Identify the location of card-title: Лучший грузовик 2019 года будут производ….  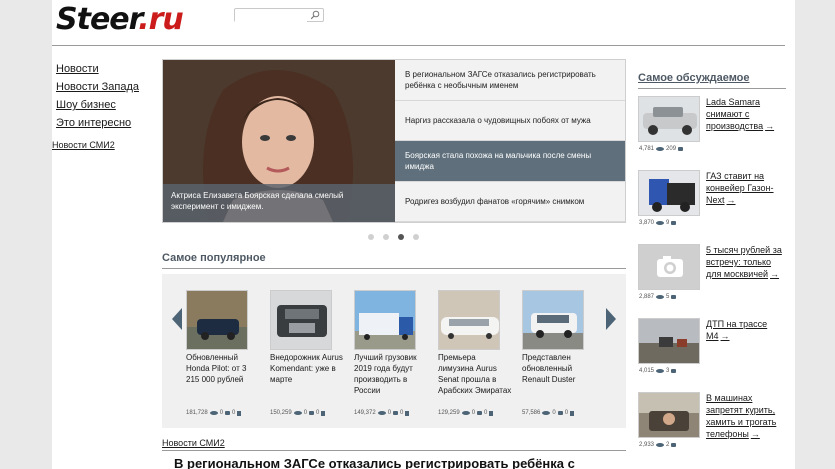
(391, 374).